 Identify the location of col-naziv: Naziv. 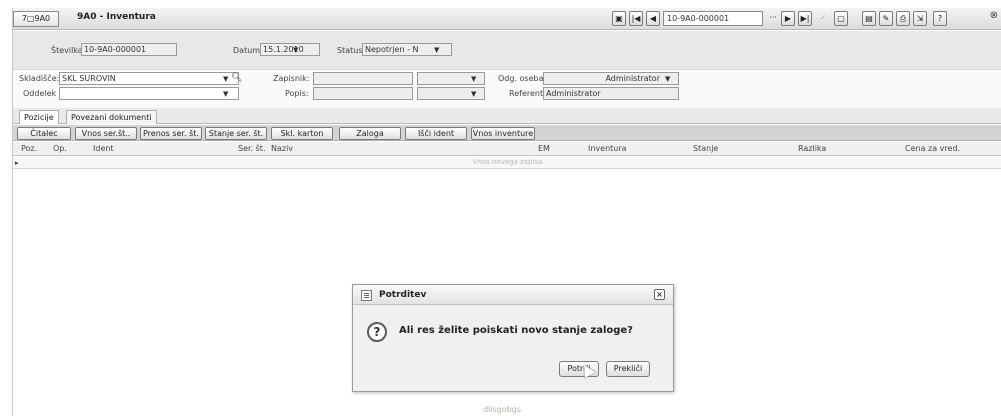
(282, 148).